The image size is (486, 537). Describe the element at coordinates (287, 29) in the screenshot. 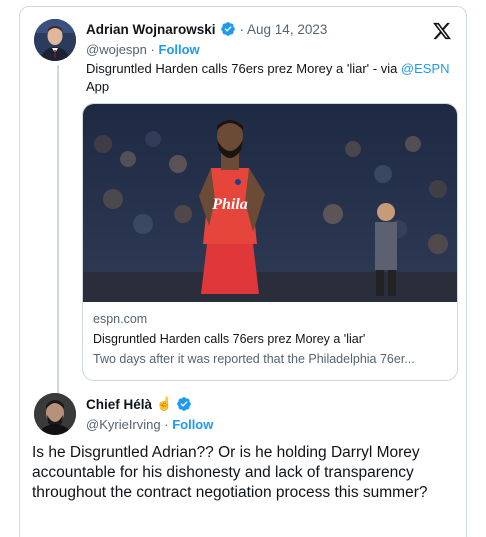

I see `tweet1-date: Aug 14, 2023` at that location.